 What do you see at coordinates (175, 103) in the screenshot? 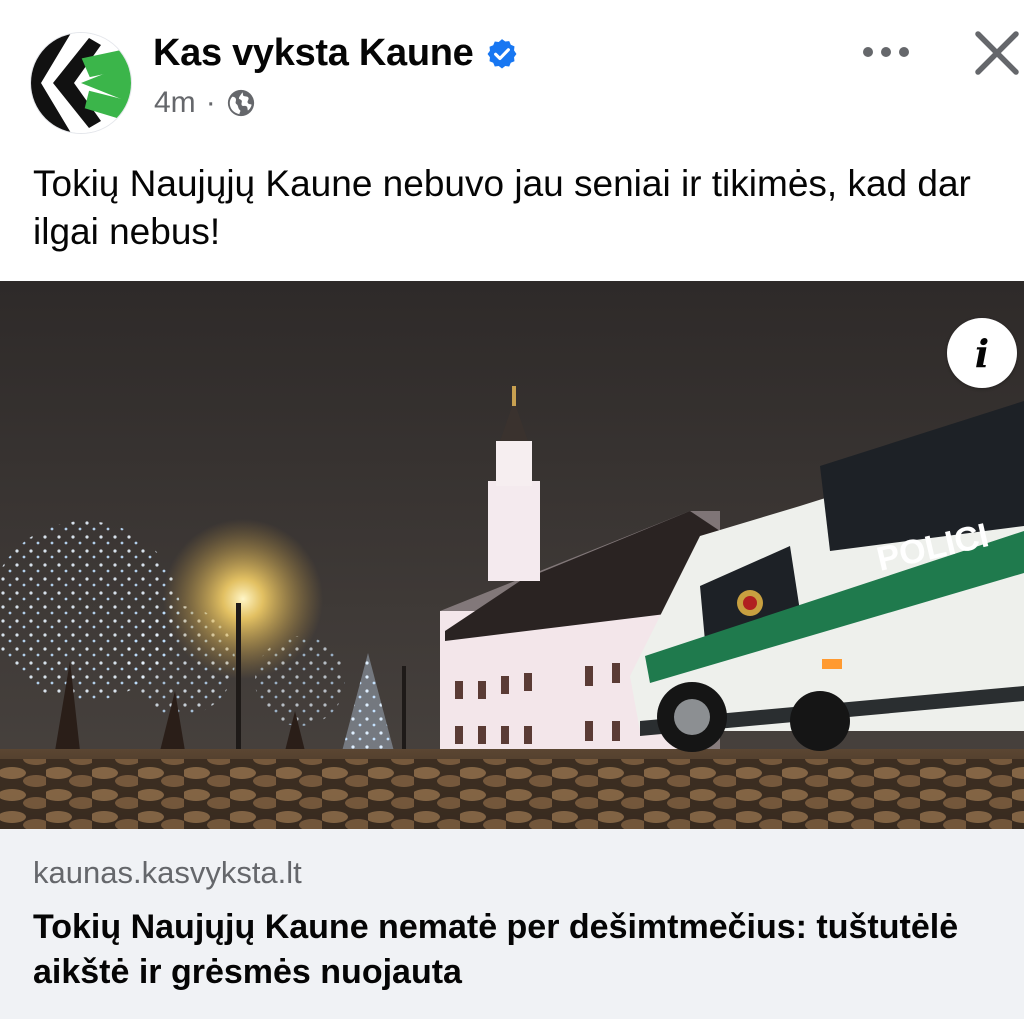
I see `post-time: 4m` at bounding box center [175, 103].